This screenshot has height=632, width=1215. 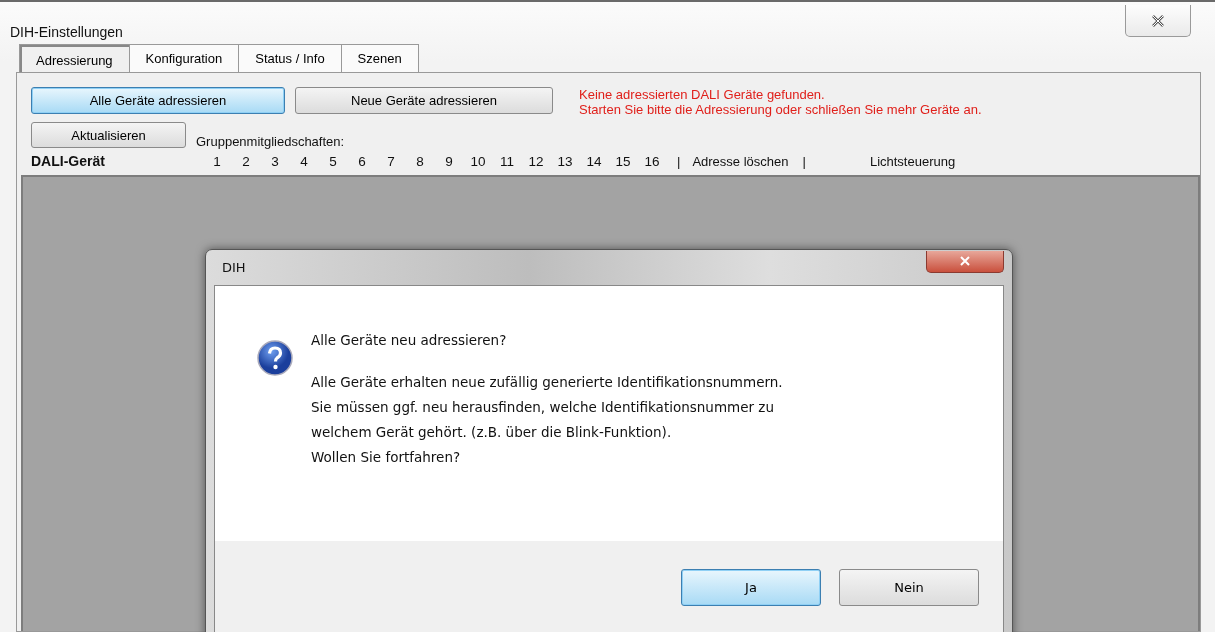 I want to click on group-number: 4, so click(x=304, y=161).